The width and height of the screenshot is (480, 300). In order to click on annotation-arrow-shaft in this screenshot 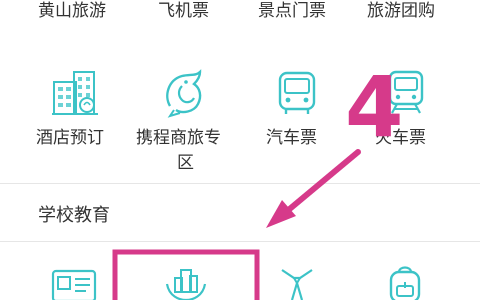, I will do `click(322, 182)`.